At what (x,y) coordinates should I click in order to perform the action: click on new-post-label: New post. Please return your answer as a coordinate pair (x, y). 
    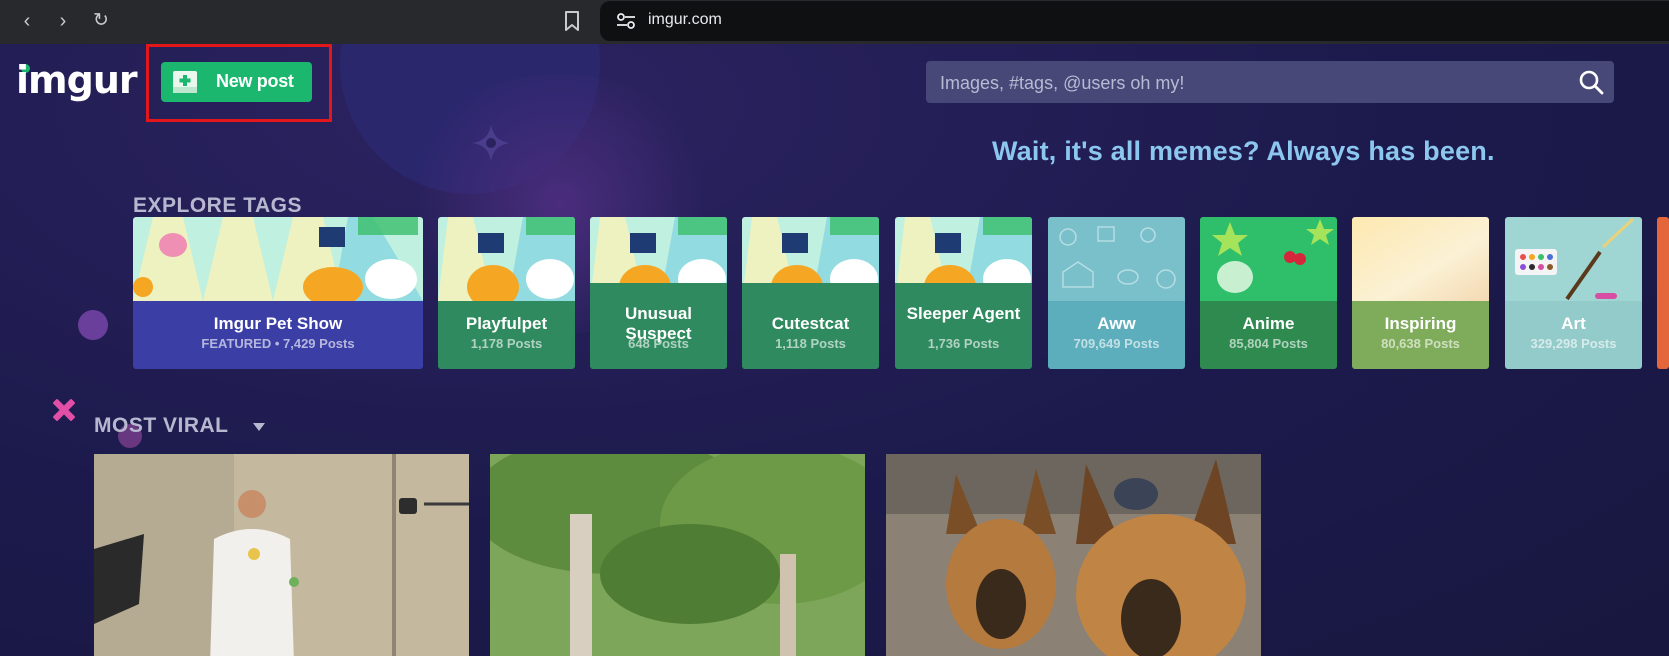
    Looking at the image, I should click on (255, 81).